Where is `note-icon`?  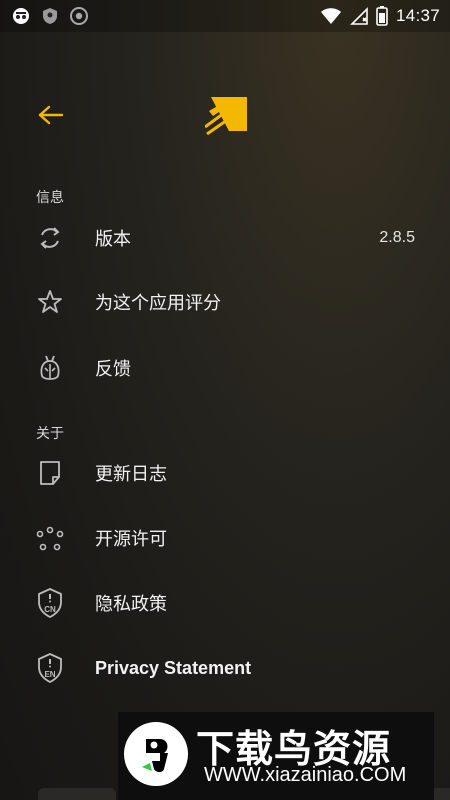
note-icon is located at coordinates (50, 473).